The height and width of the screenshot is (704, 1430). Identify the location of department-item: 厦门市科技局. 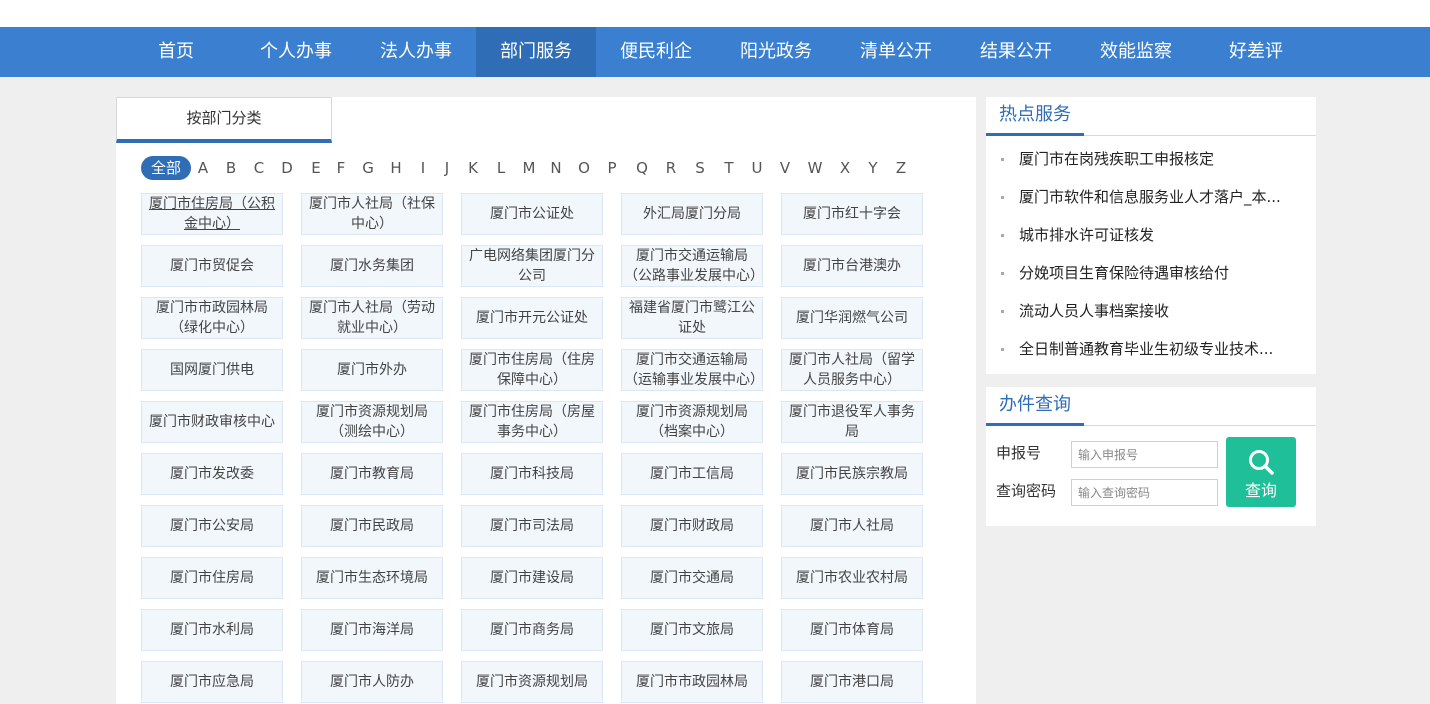
(532, 474).